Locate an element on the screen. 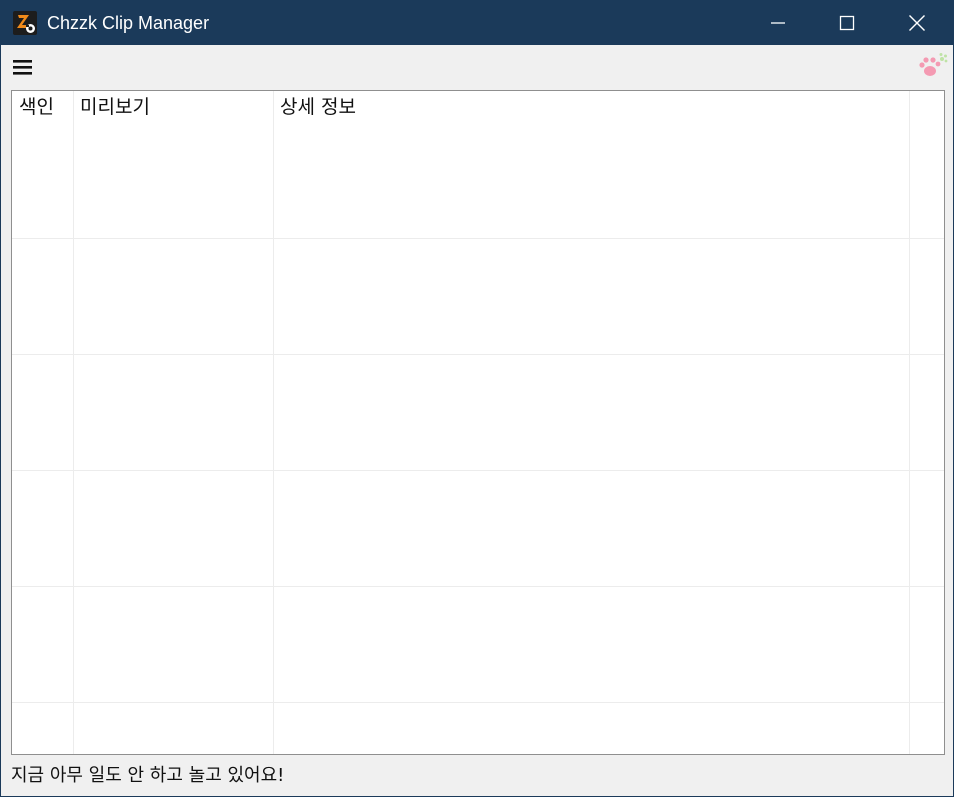 The width and height of the screenshot is (954, 797). column-header-extra is located at coordinates (926, 107).